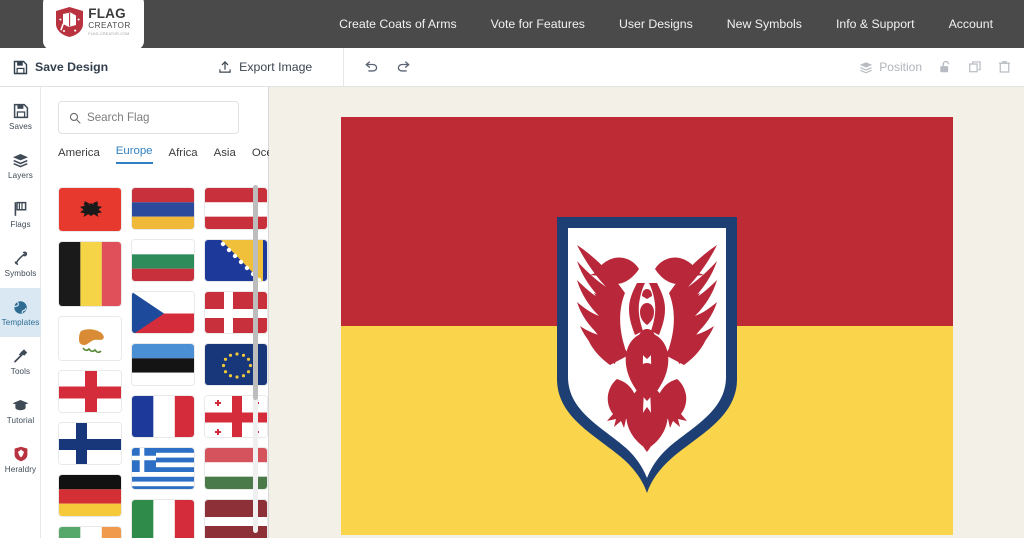 This screenshot has width=1024, height=538. I want to click on logo: FLAG CREATOR FLAG-CREATOR.COM, so click(93, 25).